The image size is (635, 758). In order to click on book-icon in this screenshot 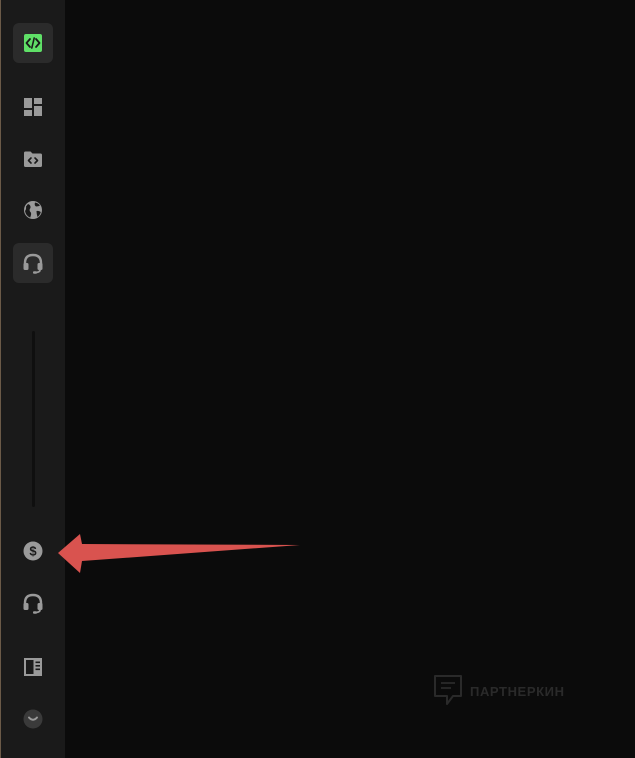, I will do `click(33, 667)`.